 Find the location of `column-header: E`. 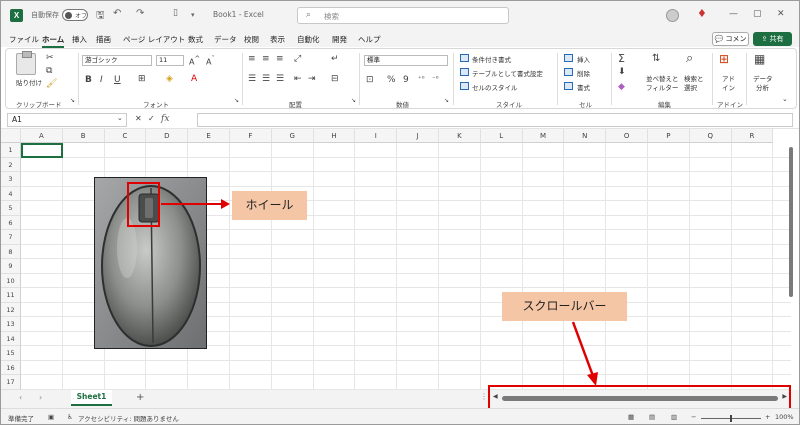

column-header: E is located at coordinates (209, 136).